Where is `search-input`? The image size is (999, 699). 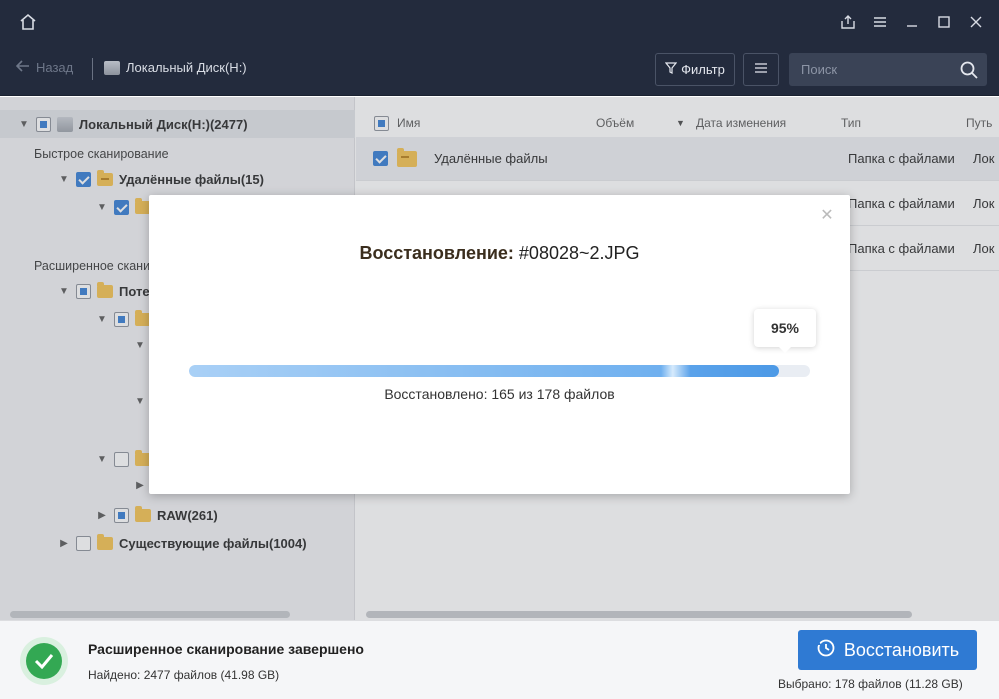
search-input is located at coordinates (869, 69).